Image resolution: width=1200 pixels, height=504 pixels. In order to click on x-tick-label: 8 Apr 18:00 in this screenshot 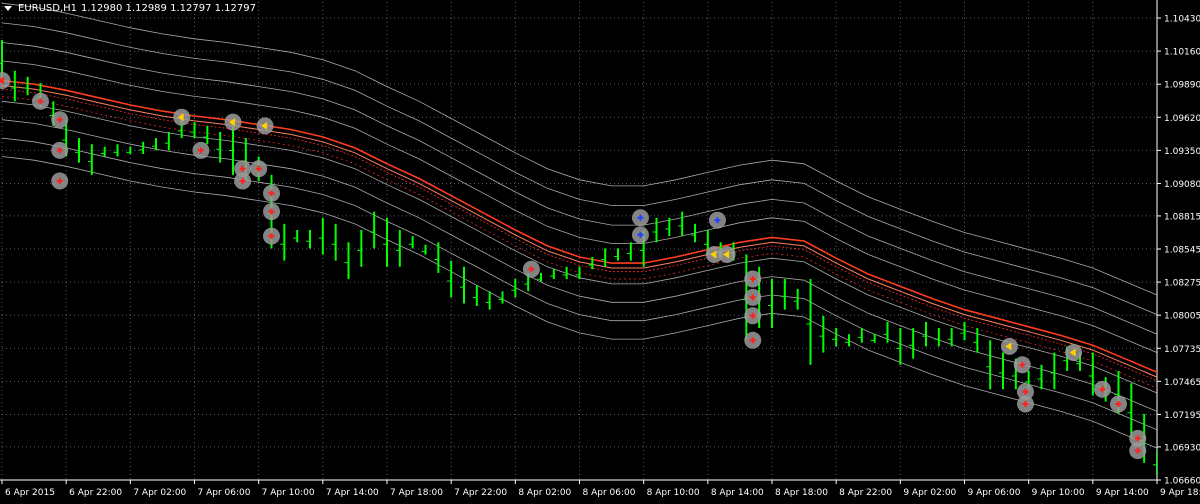, I will do `click(801, 493)`.